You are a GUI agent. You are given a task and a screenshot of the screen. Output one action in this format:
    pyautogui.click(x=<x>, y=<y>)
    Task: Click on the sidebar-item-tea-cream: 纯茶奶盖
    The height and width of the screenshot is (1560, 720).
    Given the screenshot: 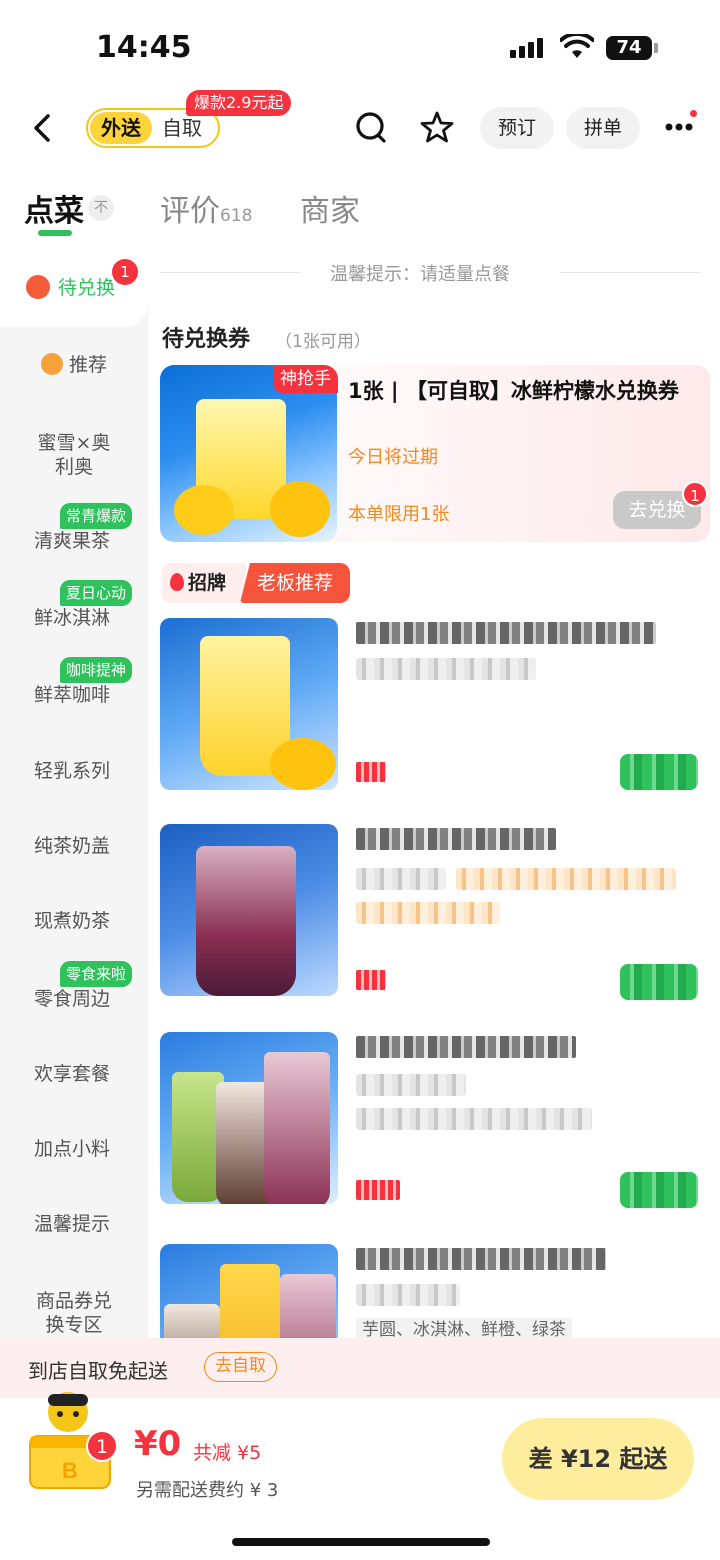 What is the action you would take?
    pyautogui.click(x=74, y=846)
    